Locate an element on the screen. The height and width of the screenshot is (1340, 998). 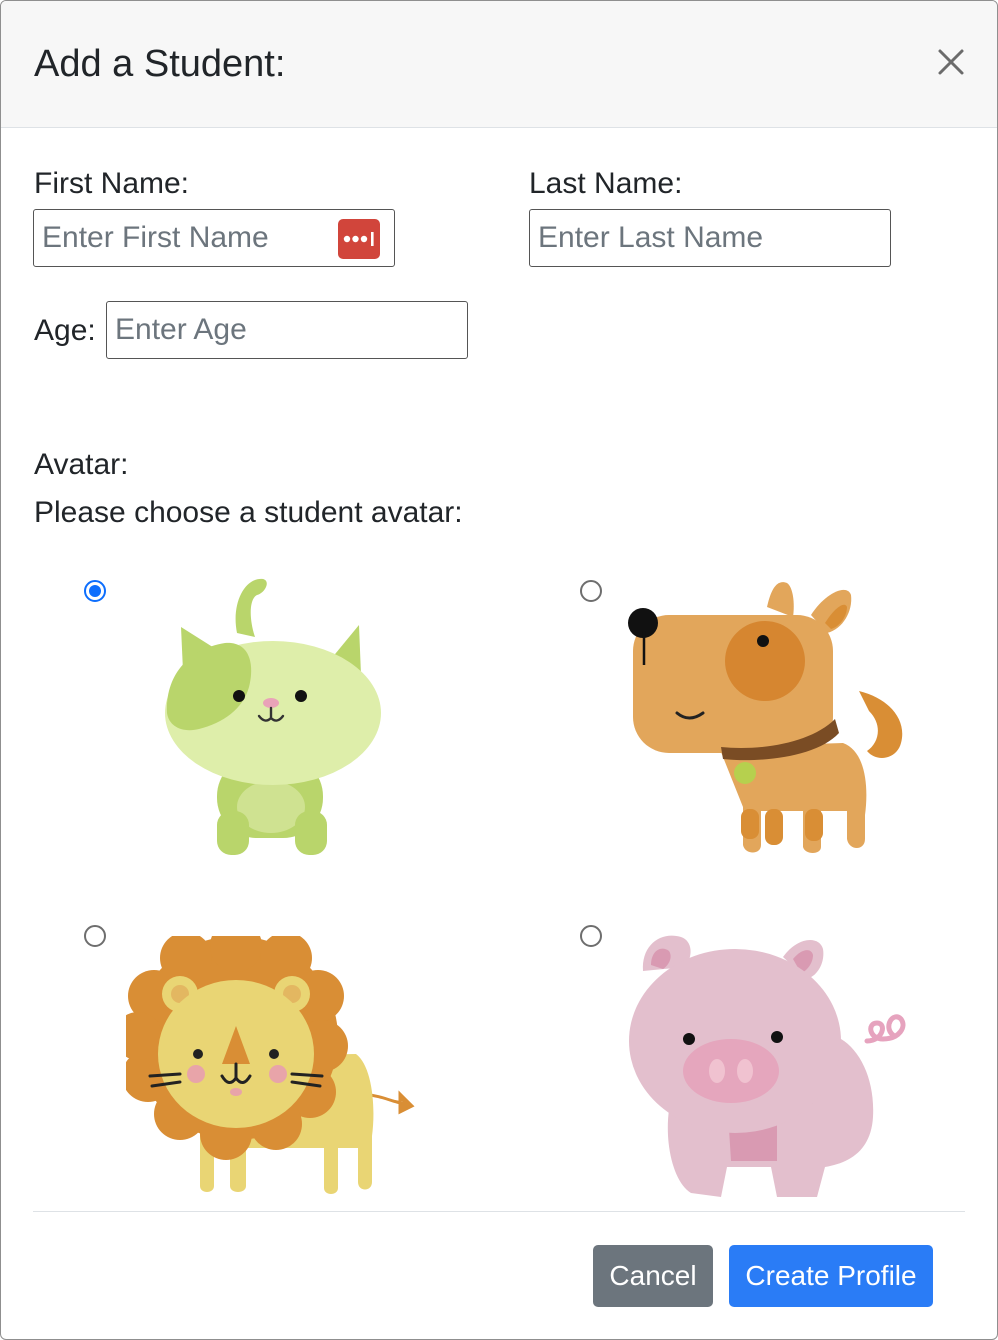
avatar-radio-pig is located at coordinates (591, 936).